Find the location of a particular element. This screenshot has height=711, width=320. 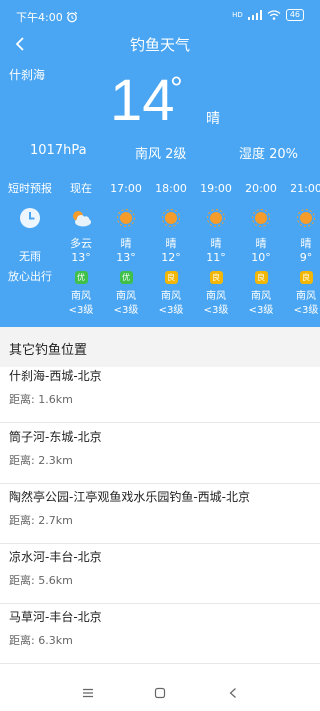

page-title: 钓鱼天气 is located at coordinates (159, 45).